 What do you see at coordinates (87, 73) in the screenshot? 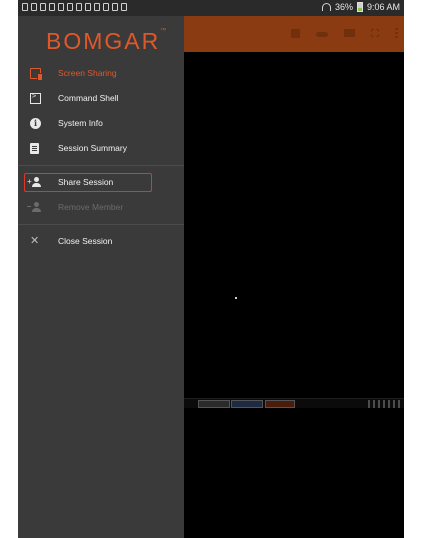
I see `menu-item-label: Screen Sharing` at bounding box center [87, 73].